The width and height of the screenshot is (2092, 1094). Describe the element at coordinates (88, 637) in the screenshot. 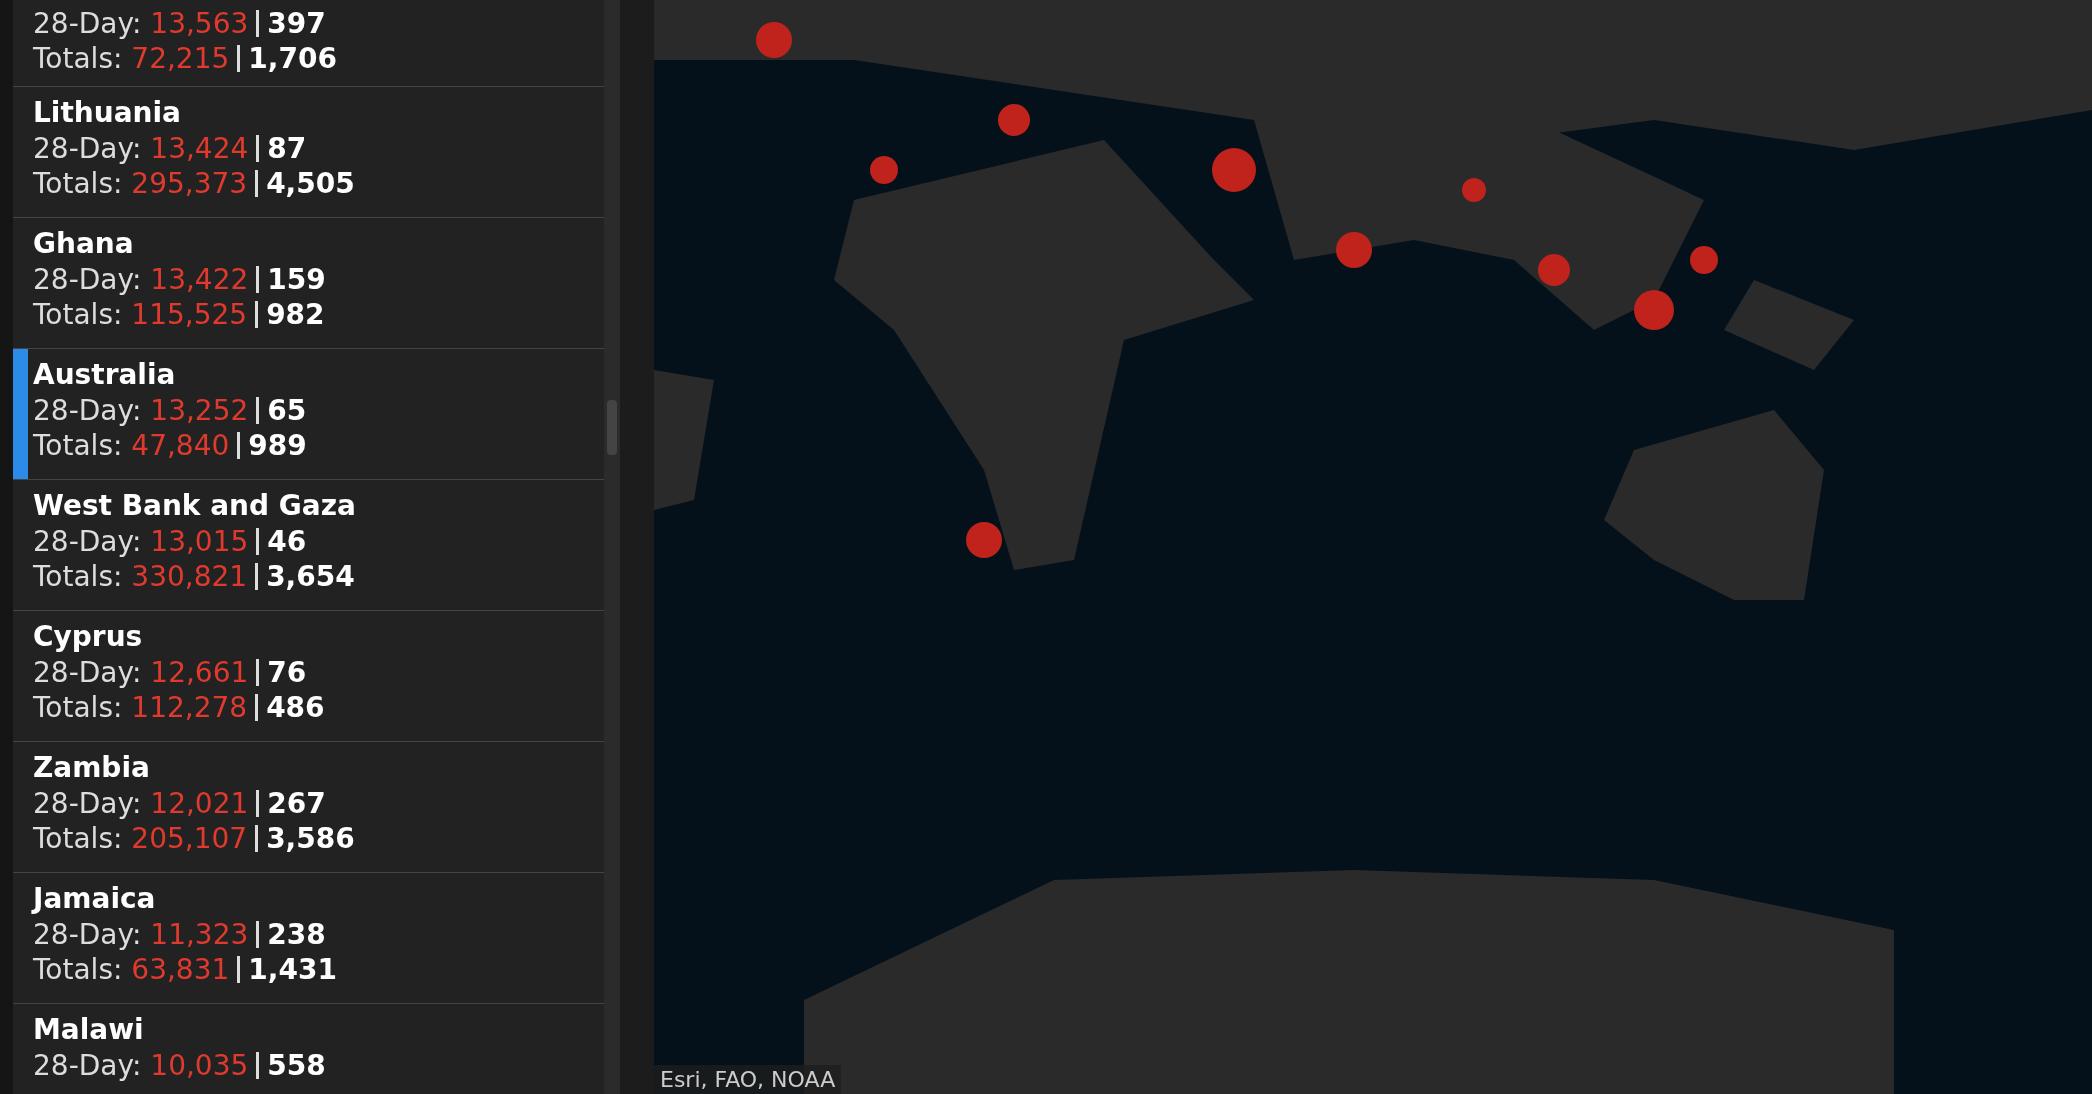

I see `country-name: Cyprus` at that location.